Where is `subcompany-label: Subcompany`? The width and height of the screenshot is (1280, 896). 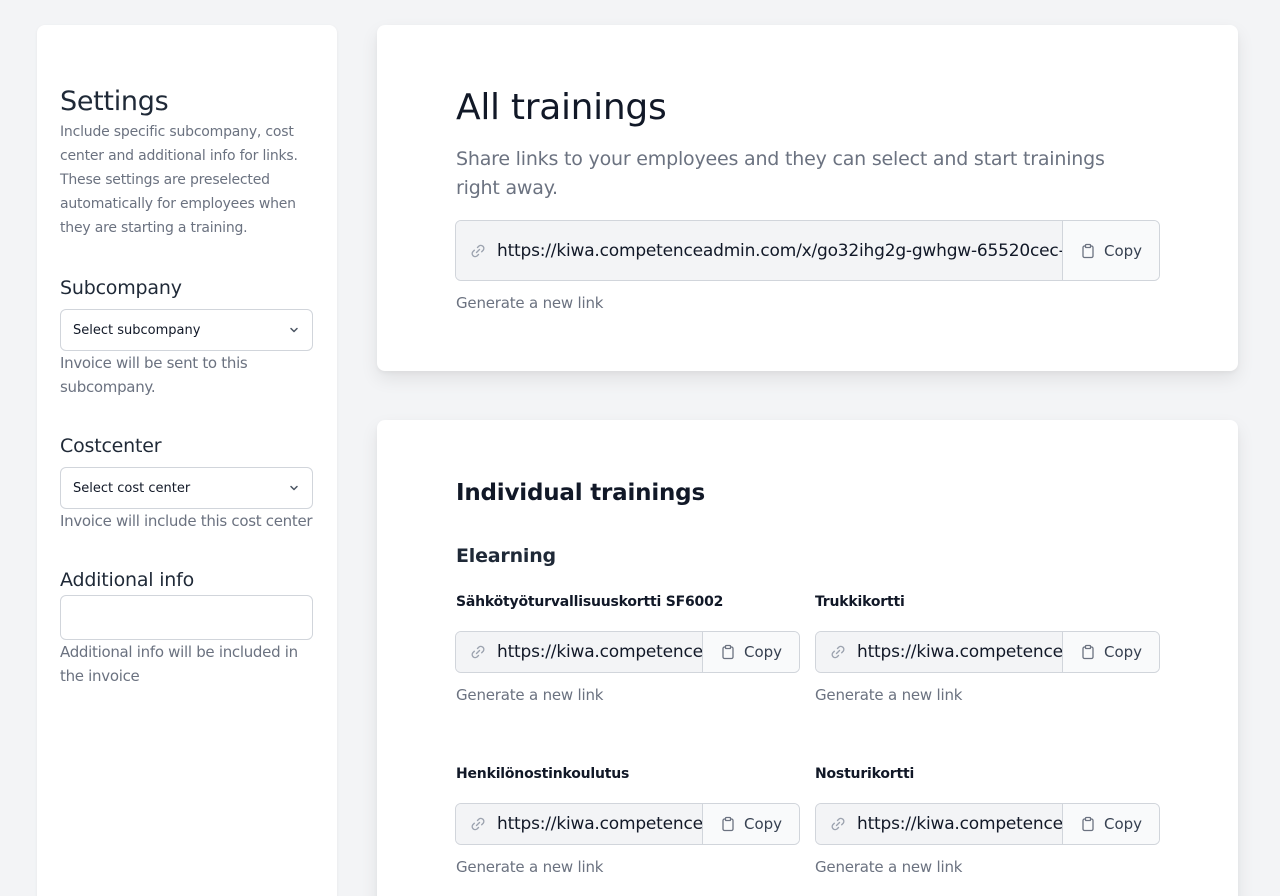 subcompany-label: Subcompany is located at coordinates (121, 288).